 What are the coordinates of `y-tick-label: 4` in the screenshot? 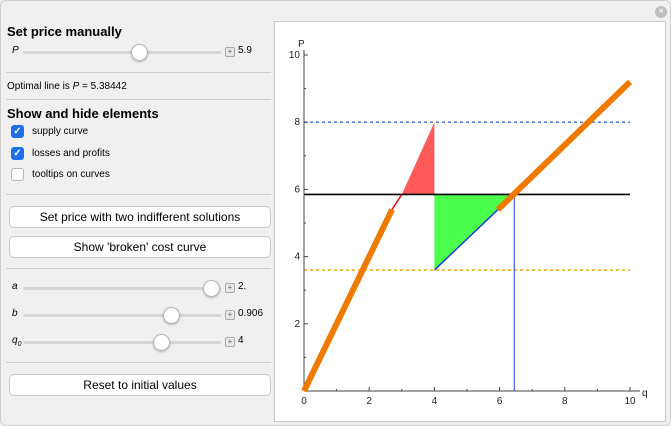 It's located at (297, 257).